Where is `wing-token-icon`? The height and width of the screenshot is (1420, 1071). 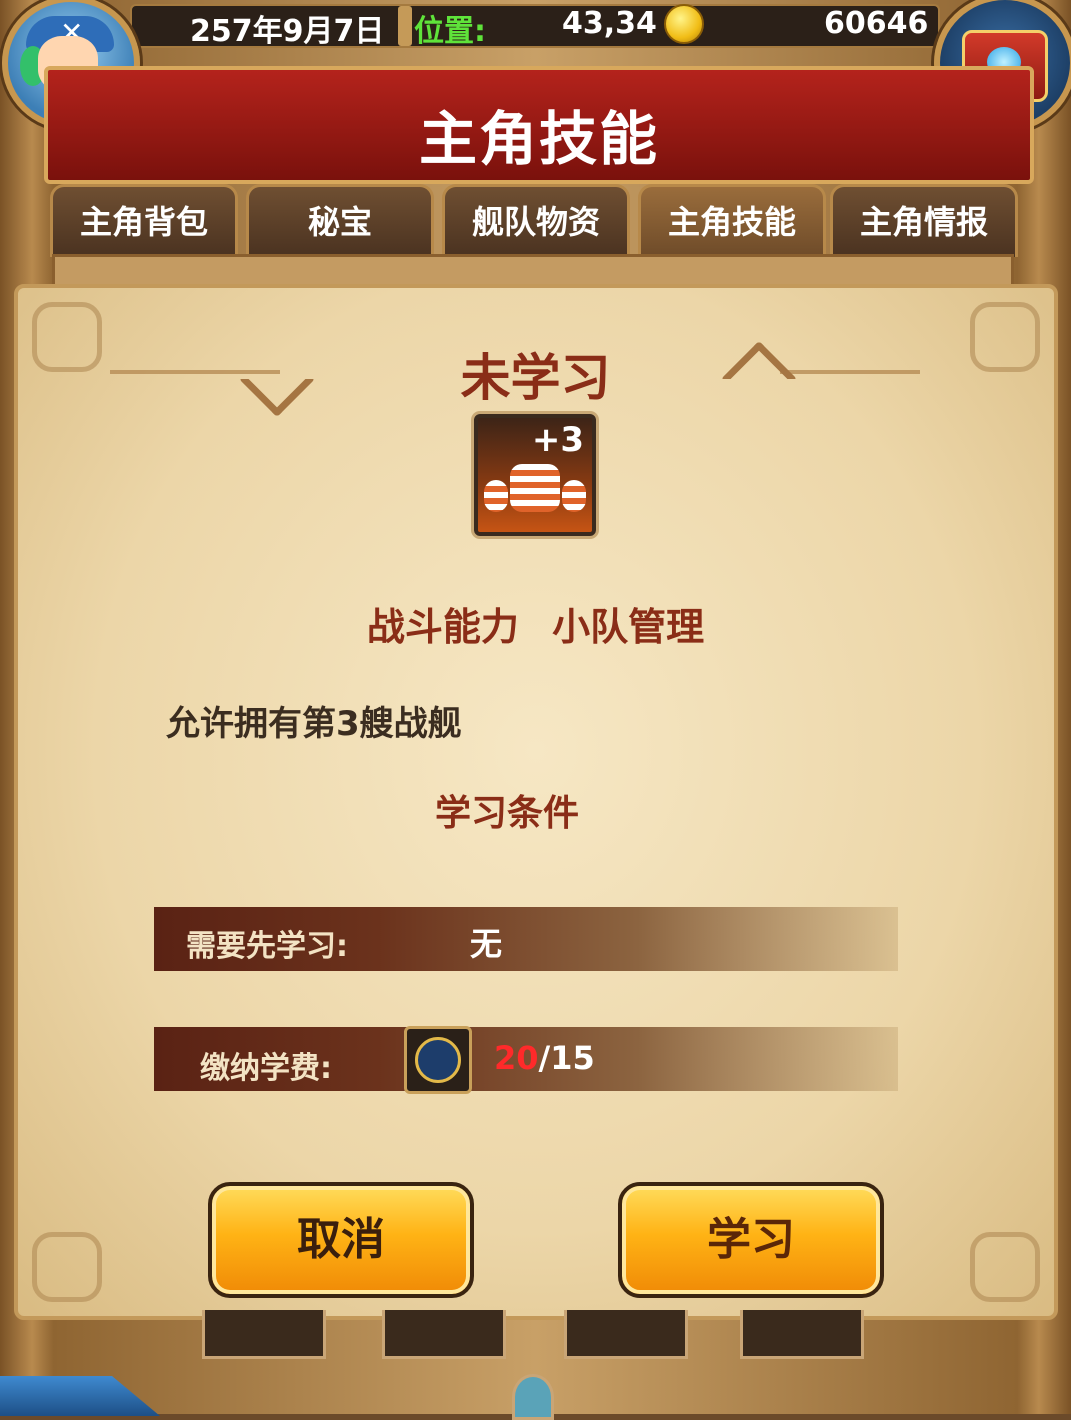
wing-token-icon is located at coordinates (438, 1060).